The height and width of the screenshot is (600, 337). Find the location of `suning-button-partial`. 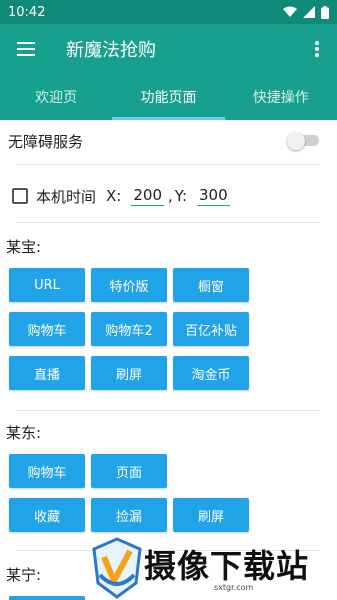

suning-button-partial is located at coordinates (47, 598).